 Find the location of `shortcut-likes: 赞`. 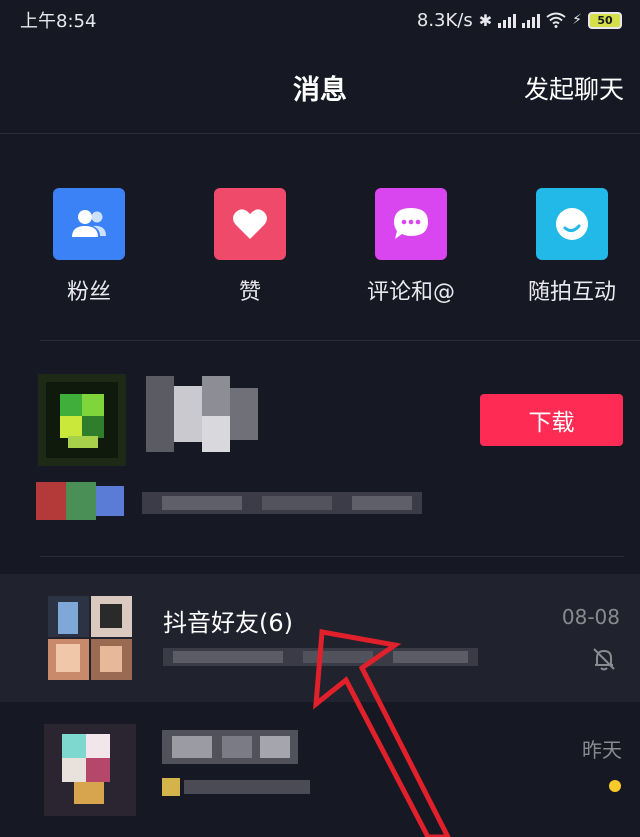

shortcut-likes: 赞 is located at coordinates (250, 247).